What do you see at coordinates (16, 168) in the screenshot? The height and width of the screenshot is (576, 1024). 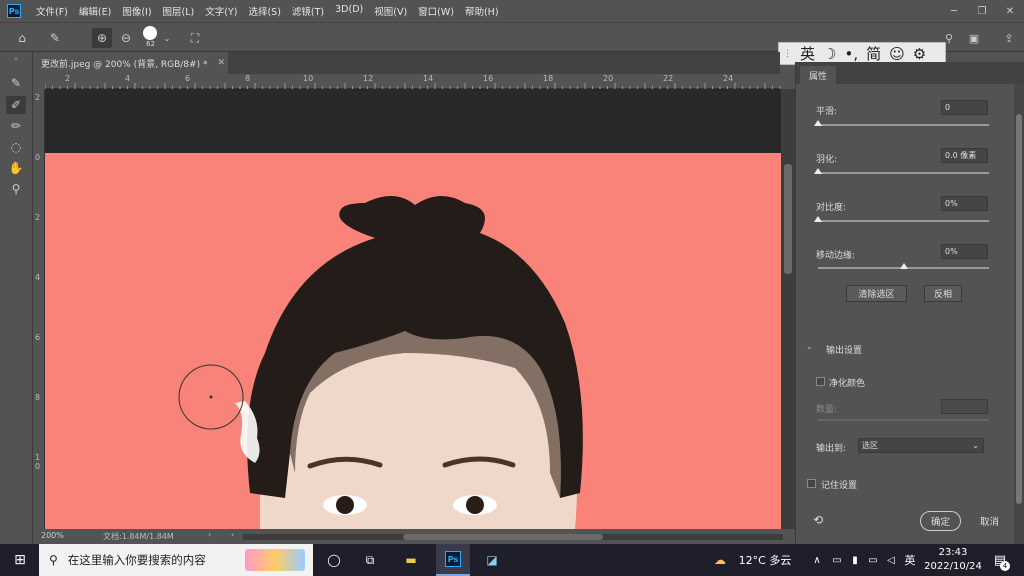 I see `hand-icon: ✋` at bounding box center [16, 168].